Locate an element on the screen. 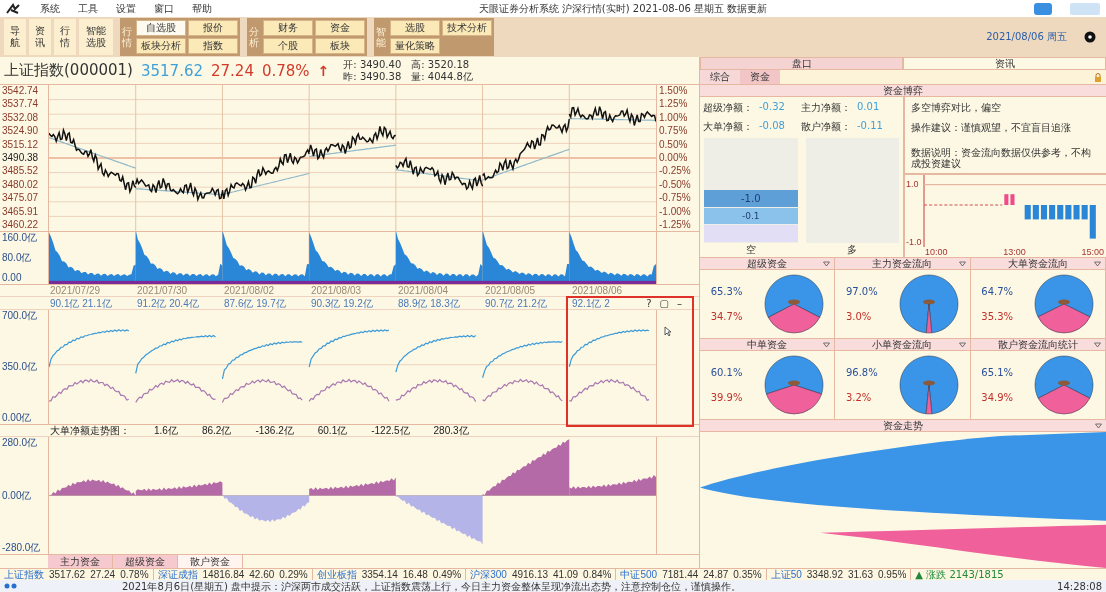  index-name: 上证50 is located at coordinates (786, 574).